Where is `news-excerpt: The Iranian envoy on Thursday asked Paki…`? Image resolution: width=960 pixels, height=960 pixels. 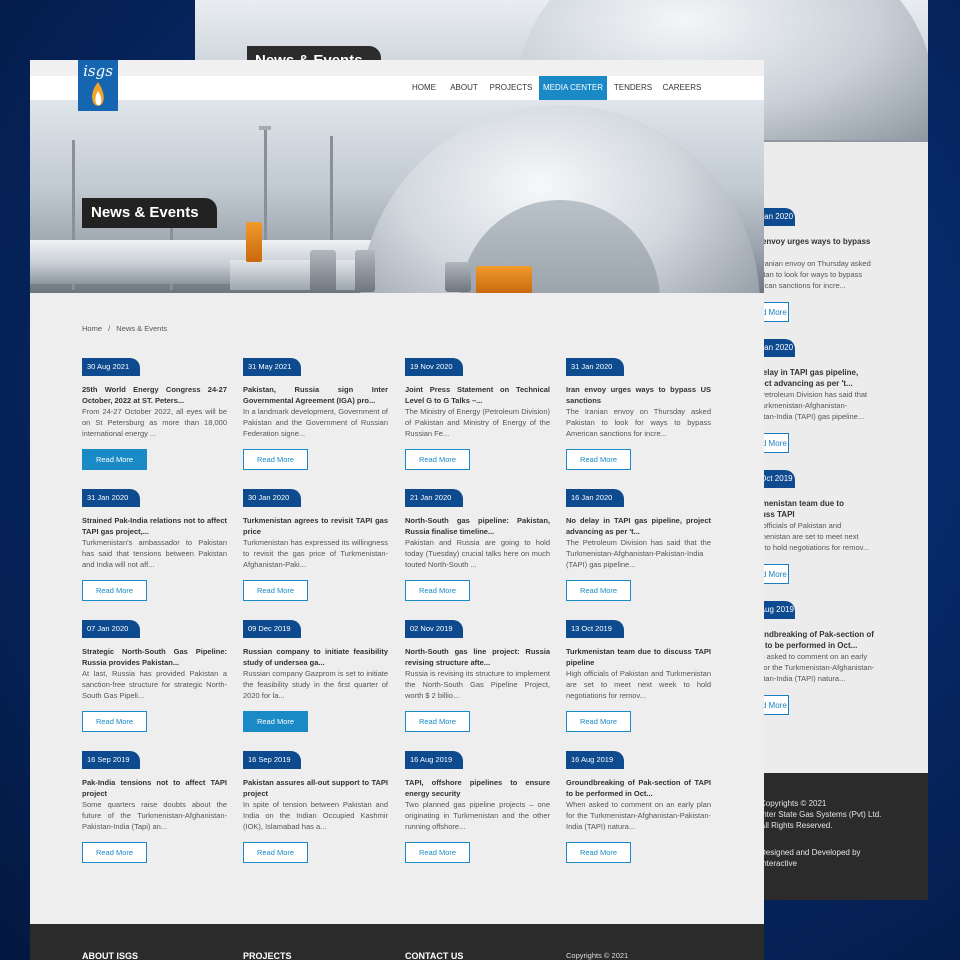
news-excerpt: The Iranian envoy on Thursday asked Paki… is located at coordinates (638, 422).